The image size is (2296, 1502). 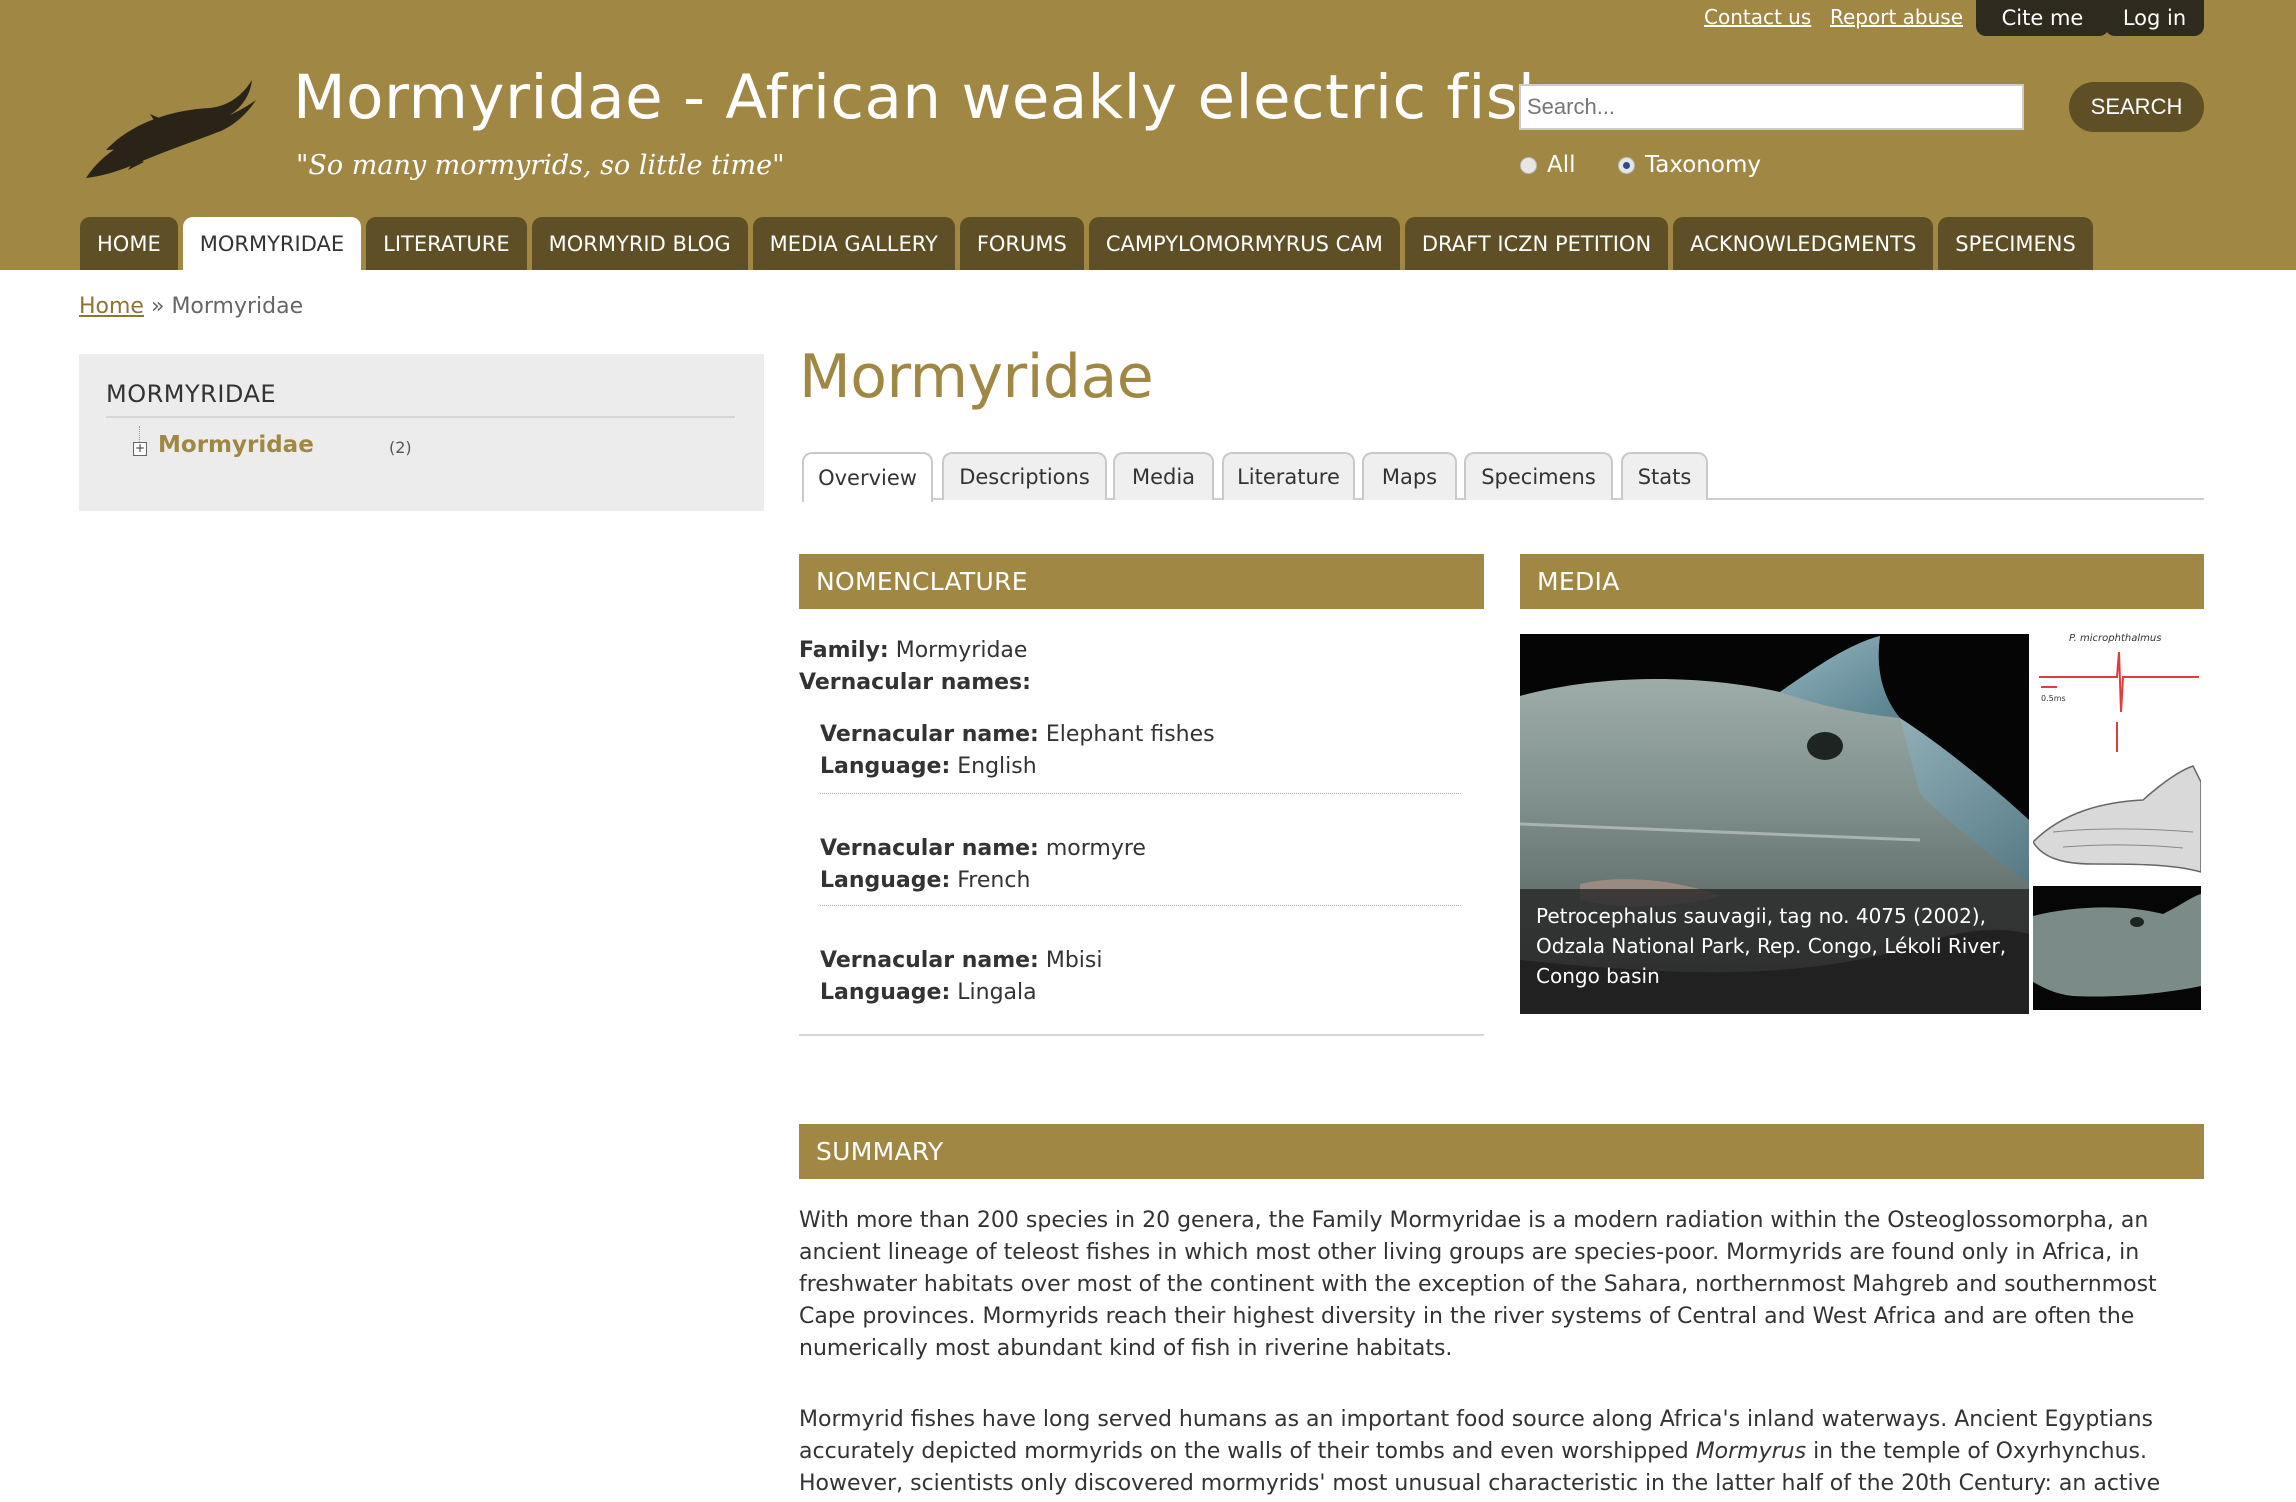 What do you see at coordinates (1751, 1451) in the screenshot?
I see `genus-mormyrus: Mormyrus` at bounding box center [1751, 1451].